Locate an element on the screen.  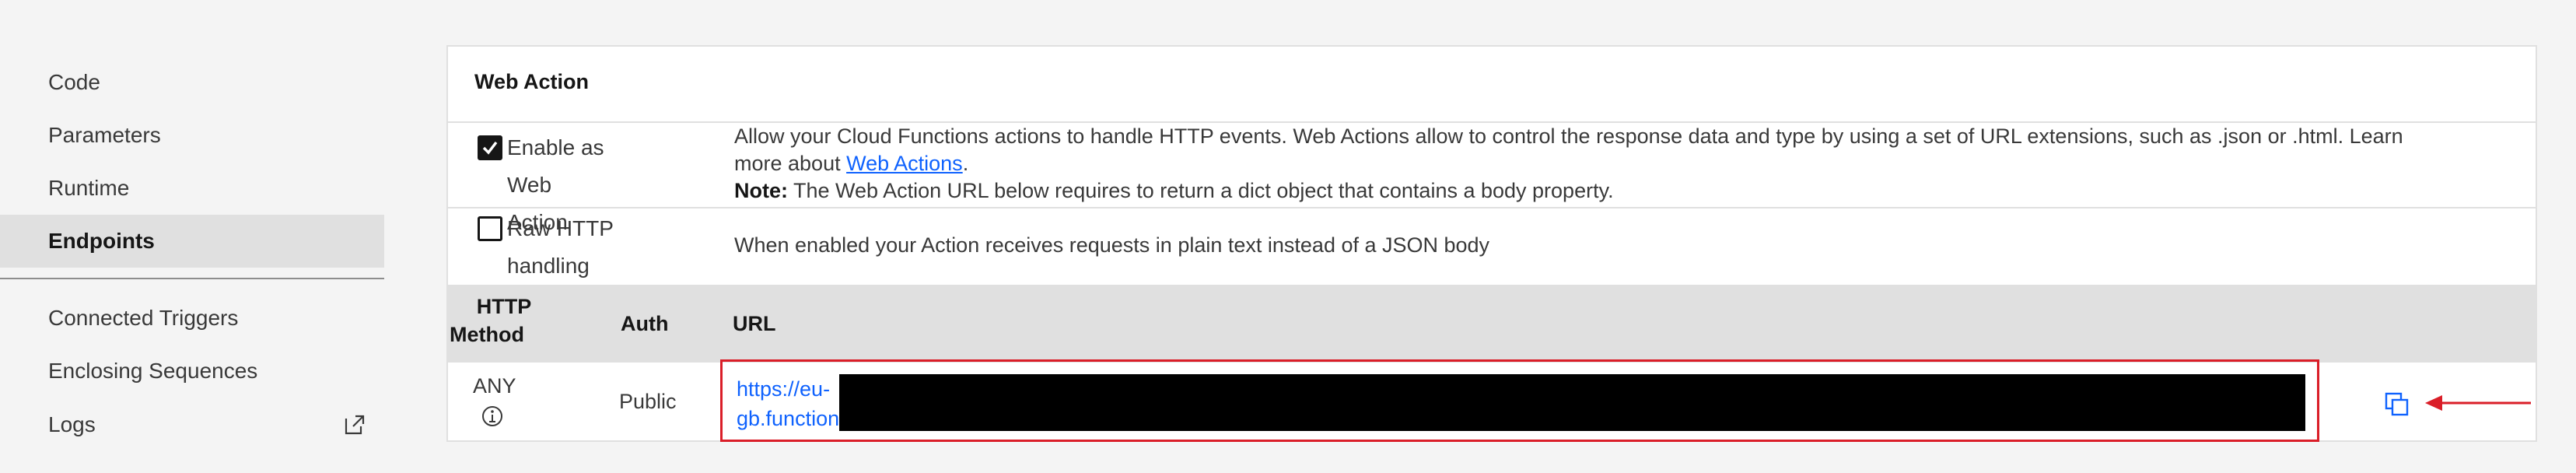
url-line: gb.function is located at coordinates (788, 418).